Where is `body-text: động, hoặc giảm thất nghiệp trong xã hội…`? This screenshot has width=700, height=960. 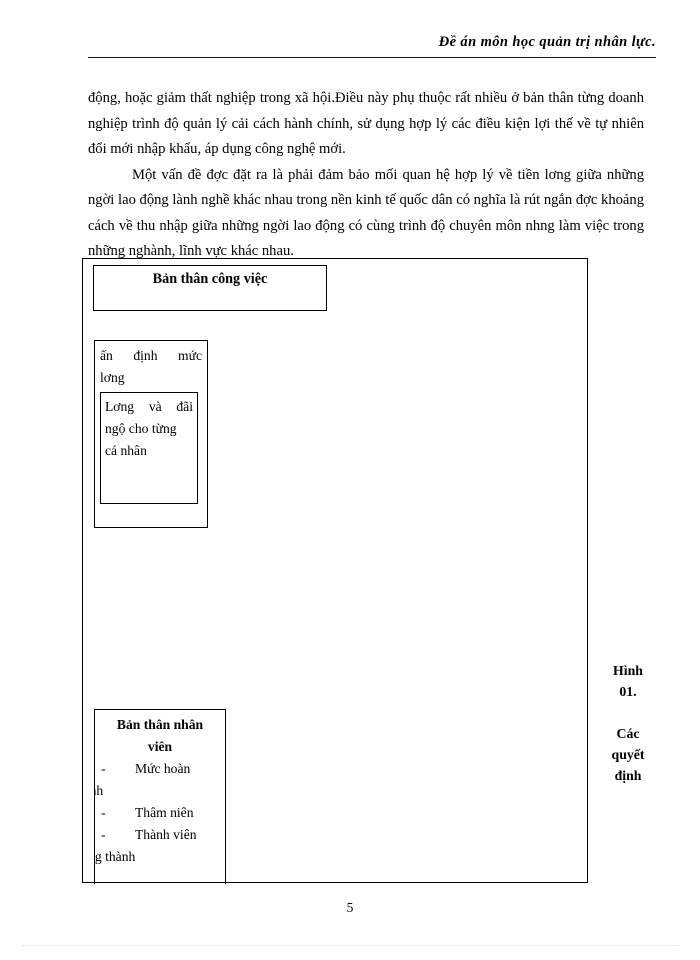 body-text: động, hoặc giảm thất nghiệp trong xã hội… is located at coordinates (366, 175).